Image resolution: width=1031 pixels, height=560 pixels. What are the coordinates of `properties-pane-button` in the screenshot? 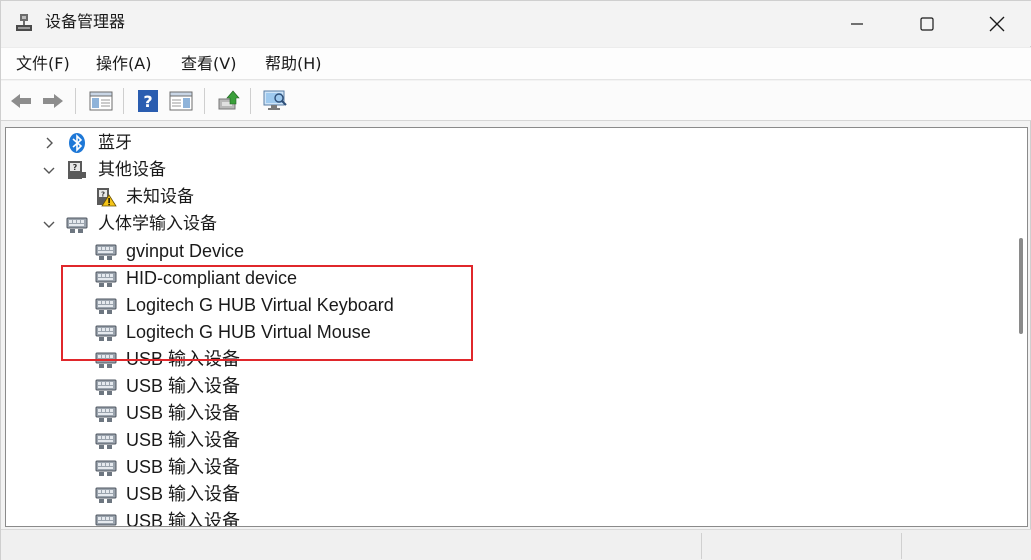 It's located at (181, 101).